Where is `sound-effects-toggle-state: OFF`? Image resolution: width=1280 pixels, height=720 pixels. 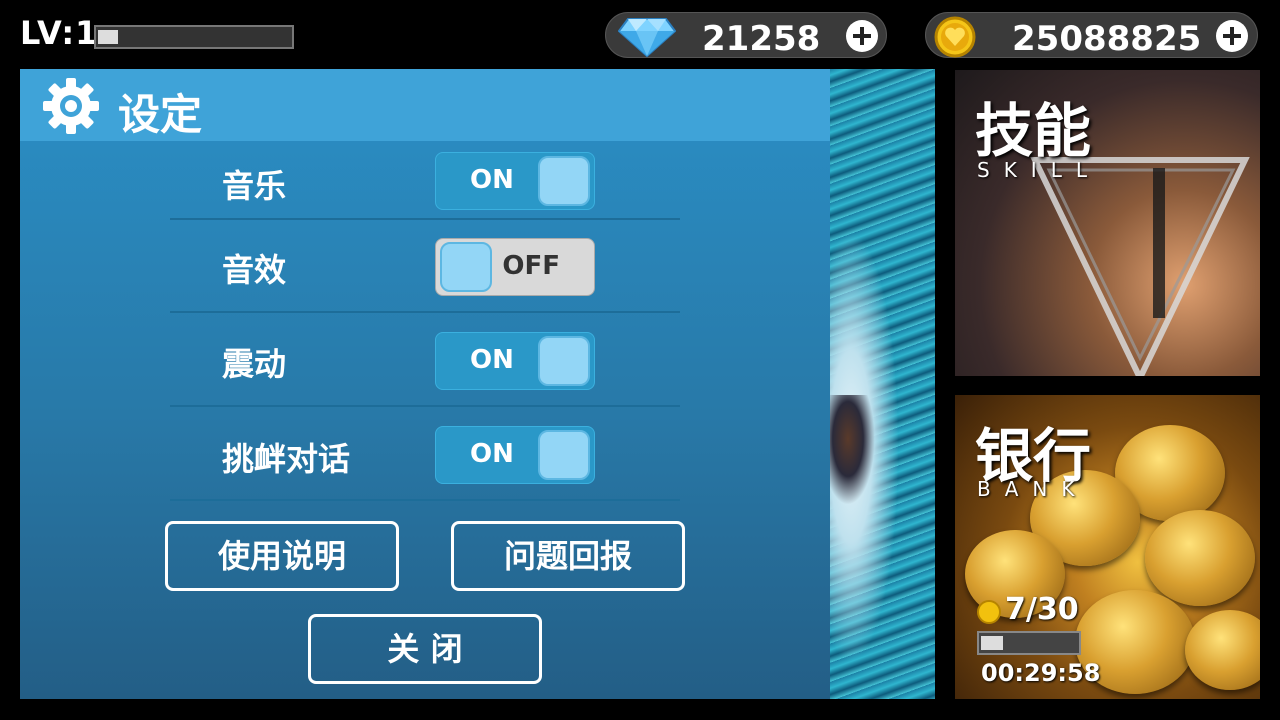
sound-effects-toggle-state: OFF is located at coordinates (531, 266).